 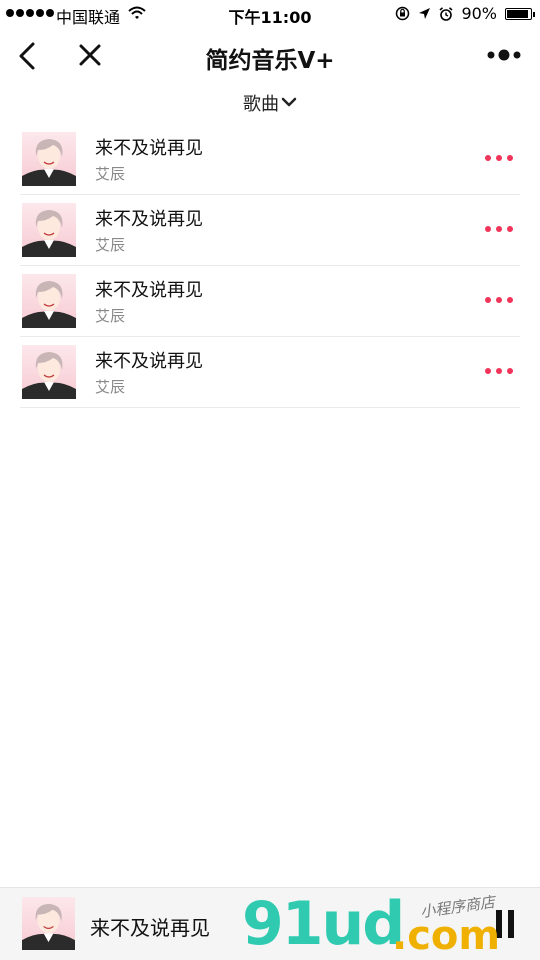 I want to click on pause-icon, so click(x=505, y=924).